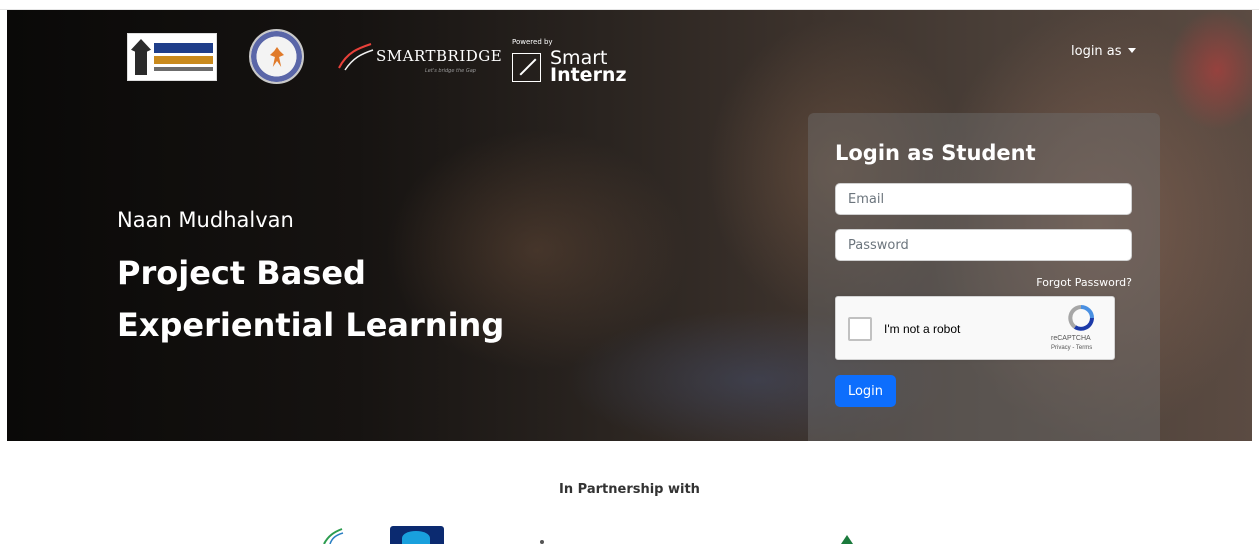  I want to click on smartinternz-logo-icon, so click(526, 67).